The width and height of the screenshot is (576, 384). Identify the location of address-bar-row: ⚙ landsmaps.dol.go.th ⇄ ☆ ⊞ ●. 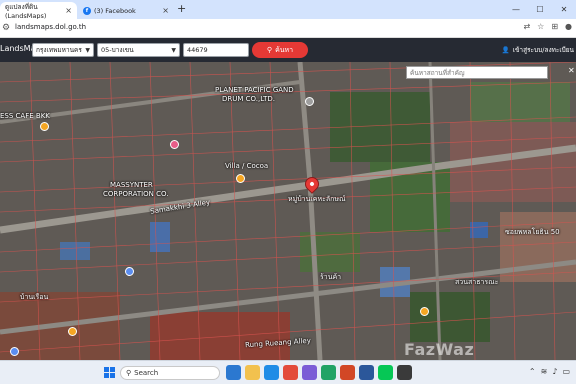
(288, 28).